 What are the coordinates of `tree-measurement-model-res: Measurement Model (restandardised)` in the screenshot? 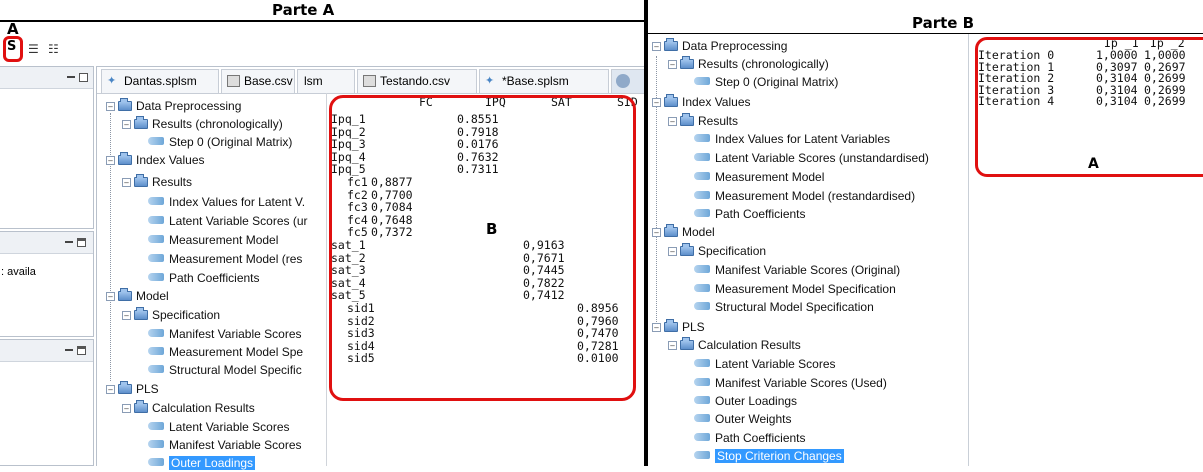 It's located at (804, 196).